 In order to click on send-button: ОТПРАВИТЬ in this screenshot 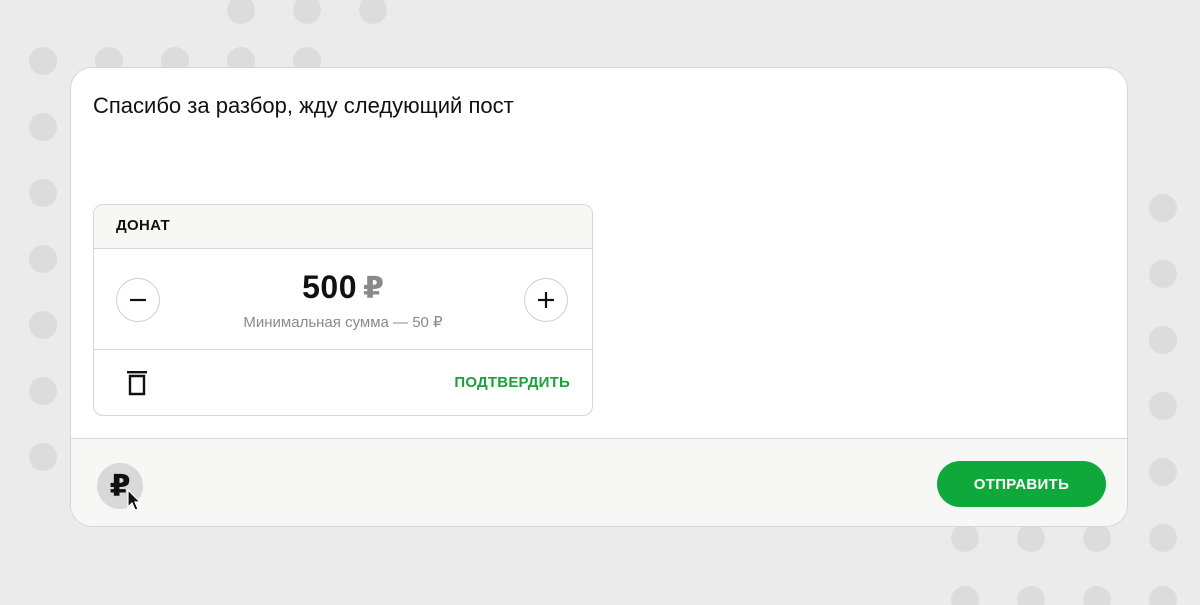, I will do `click(1021, 484)`.